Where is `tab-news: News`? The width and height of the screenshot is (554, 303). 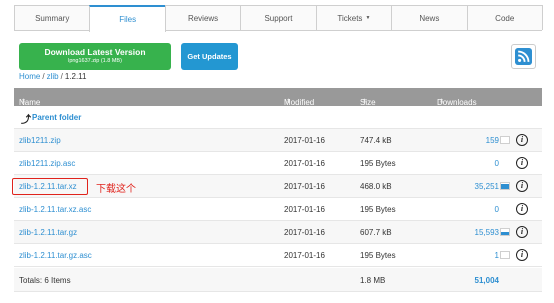 tab-news: News is located at coordinates (429, 17).